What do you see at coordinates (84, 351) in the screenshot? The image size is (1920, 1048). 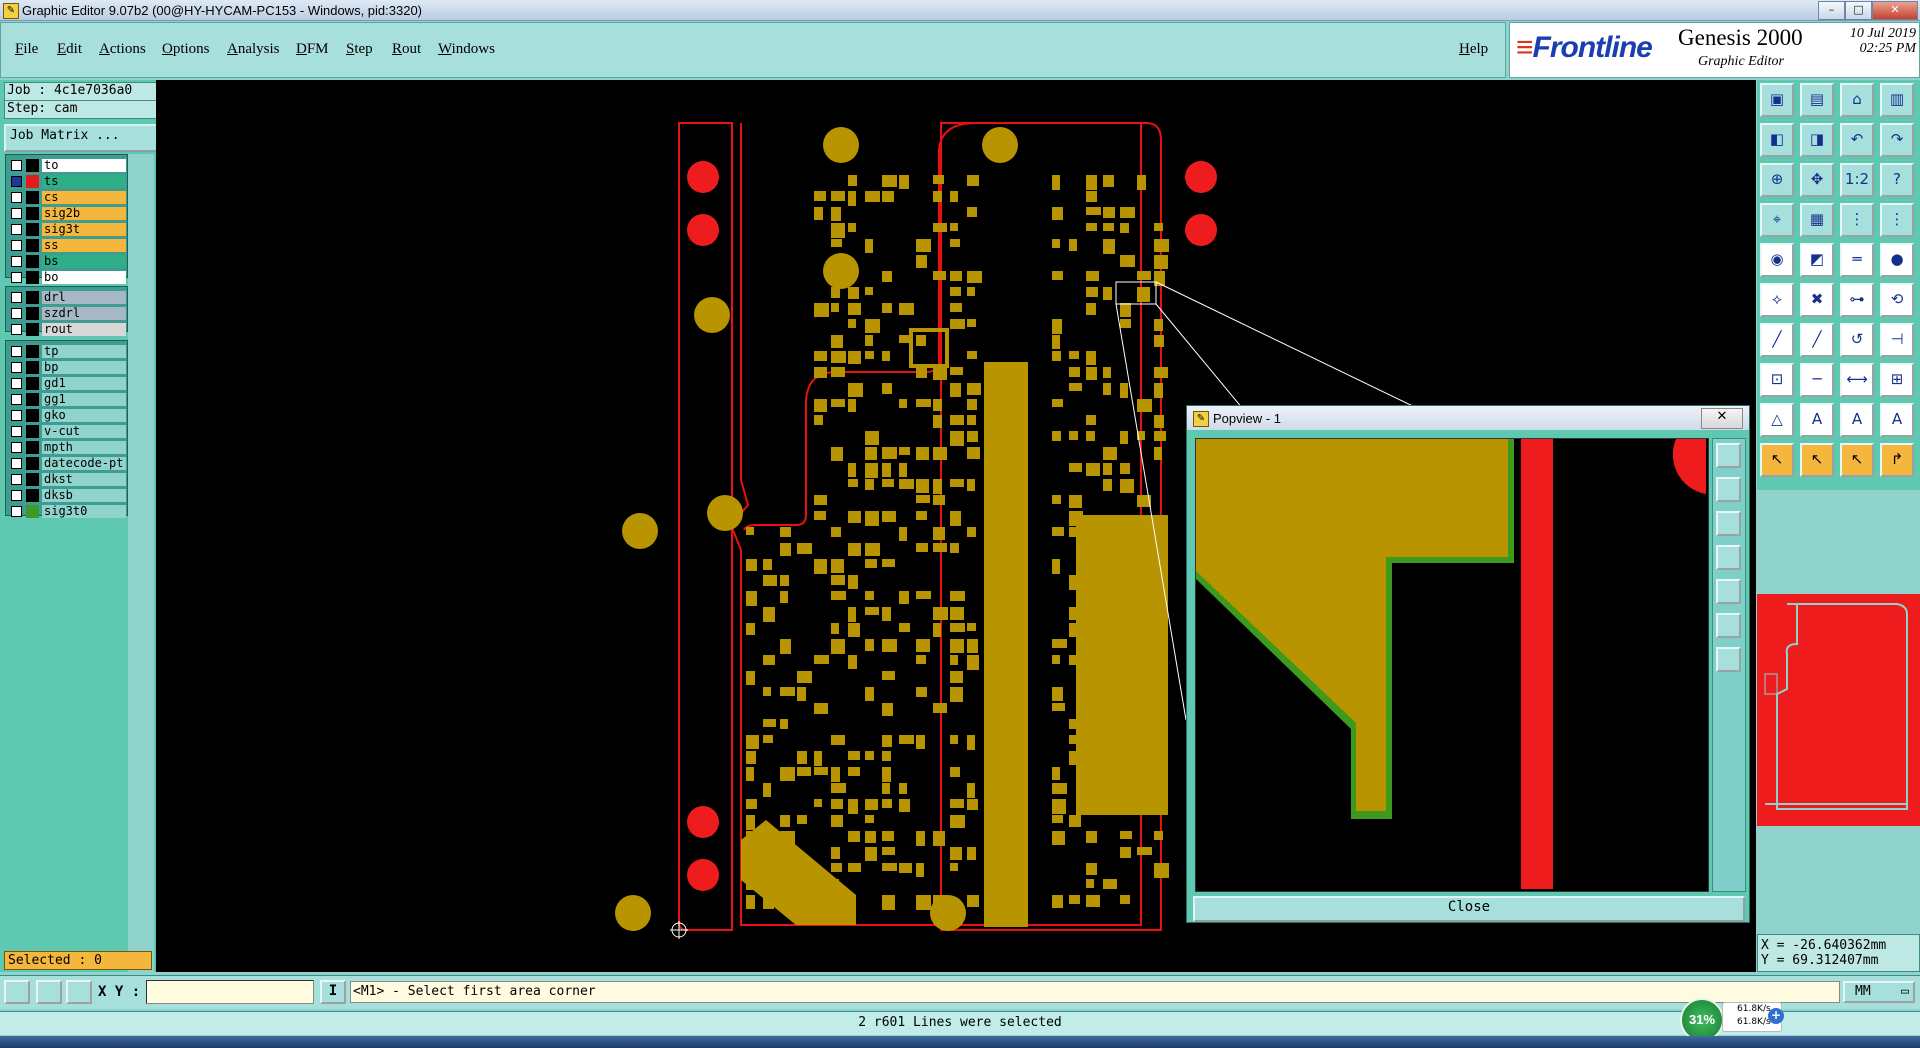 I see `layer-name: tp` at bounding box center [84, 351].